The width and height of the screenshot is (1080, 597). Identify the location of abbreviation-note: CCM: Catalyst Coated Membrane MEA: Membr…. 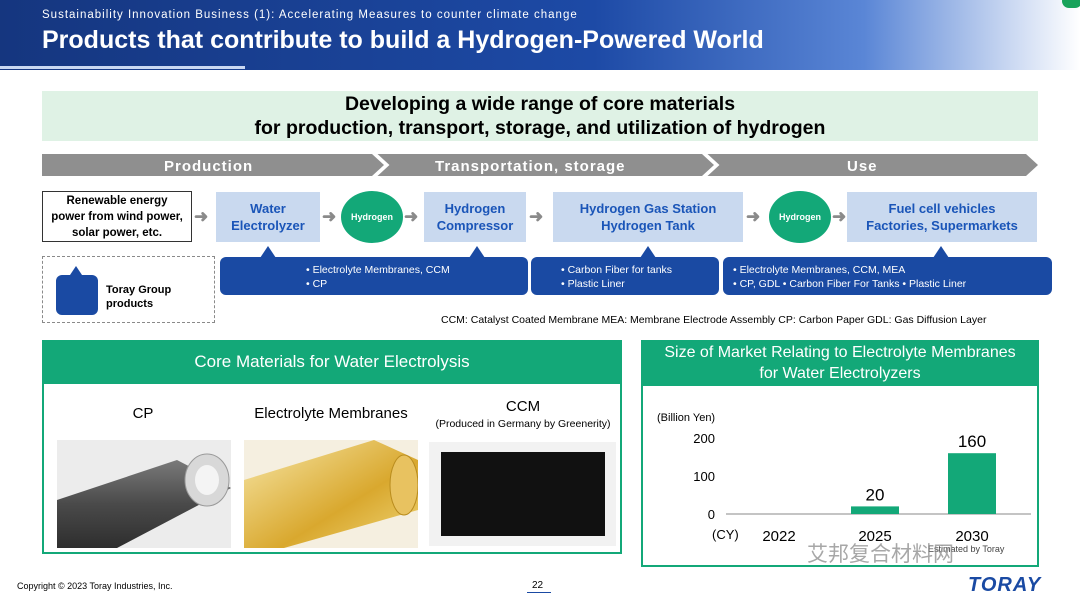
(714, 320).